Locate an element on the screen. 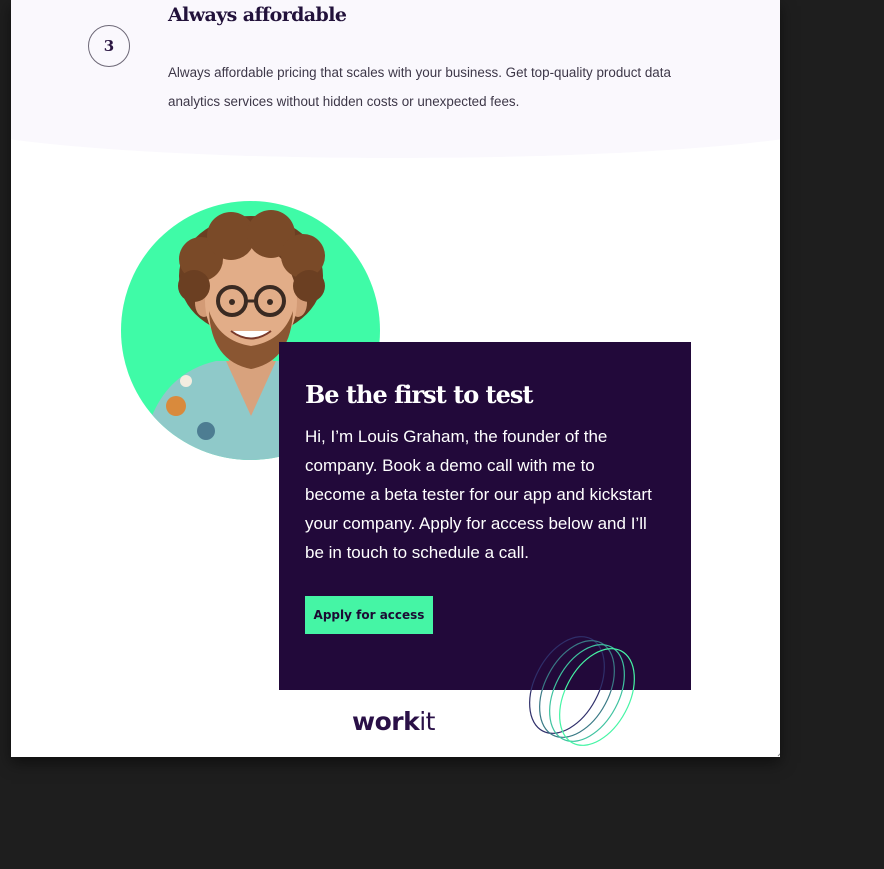  resize-grip-icon is located at coordinates (777, 750).